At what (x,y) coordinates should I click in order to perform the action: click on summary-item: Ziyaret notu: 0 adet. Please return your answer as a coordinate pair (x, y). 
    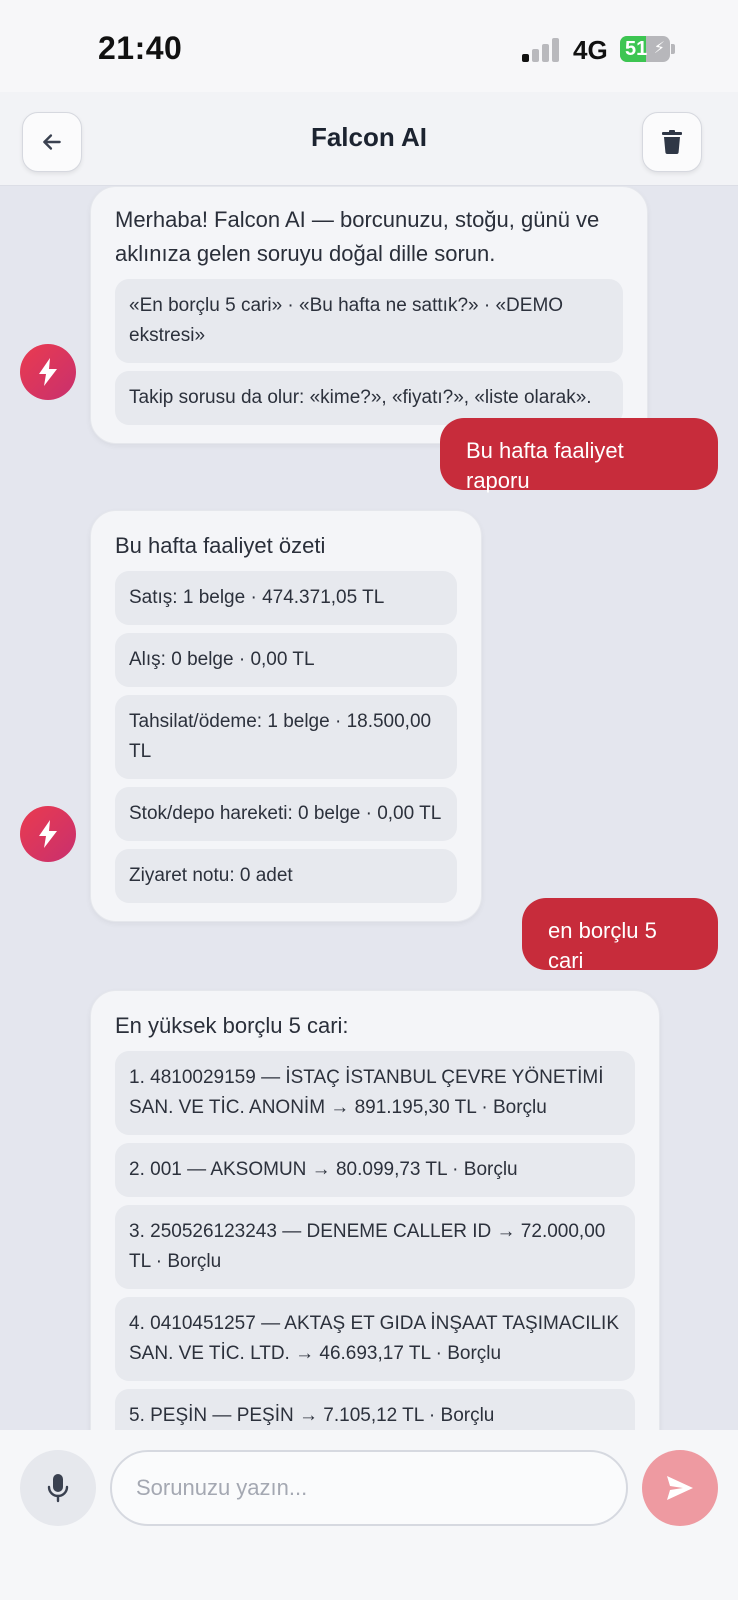
    Looking at the image, I should click on (286, 876).